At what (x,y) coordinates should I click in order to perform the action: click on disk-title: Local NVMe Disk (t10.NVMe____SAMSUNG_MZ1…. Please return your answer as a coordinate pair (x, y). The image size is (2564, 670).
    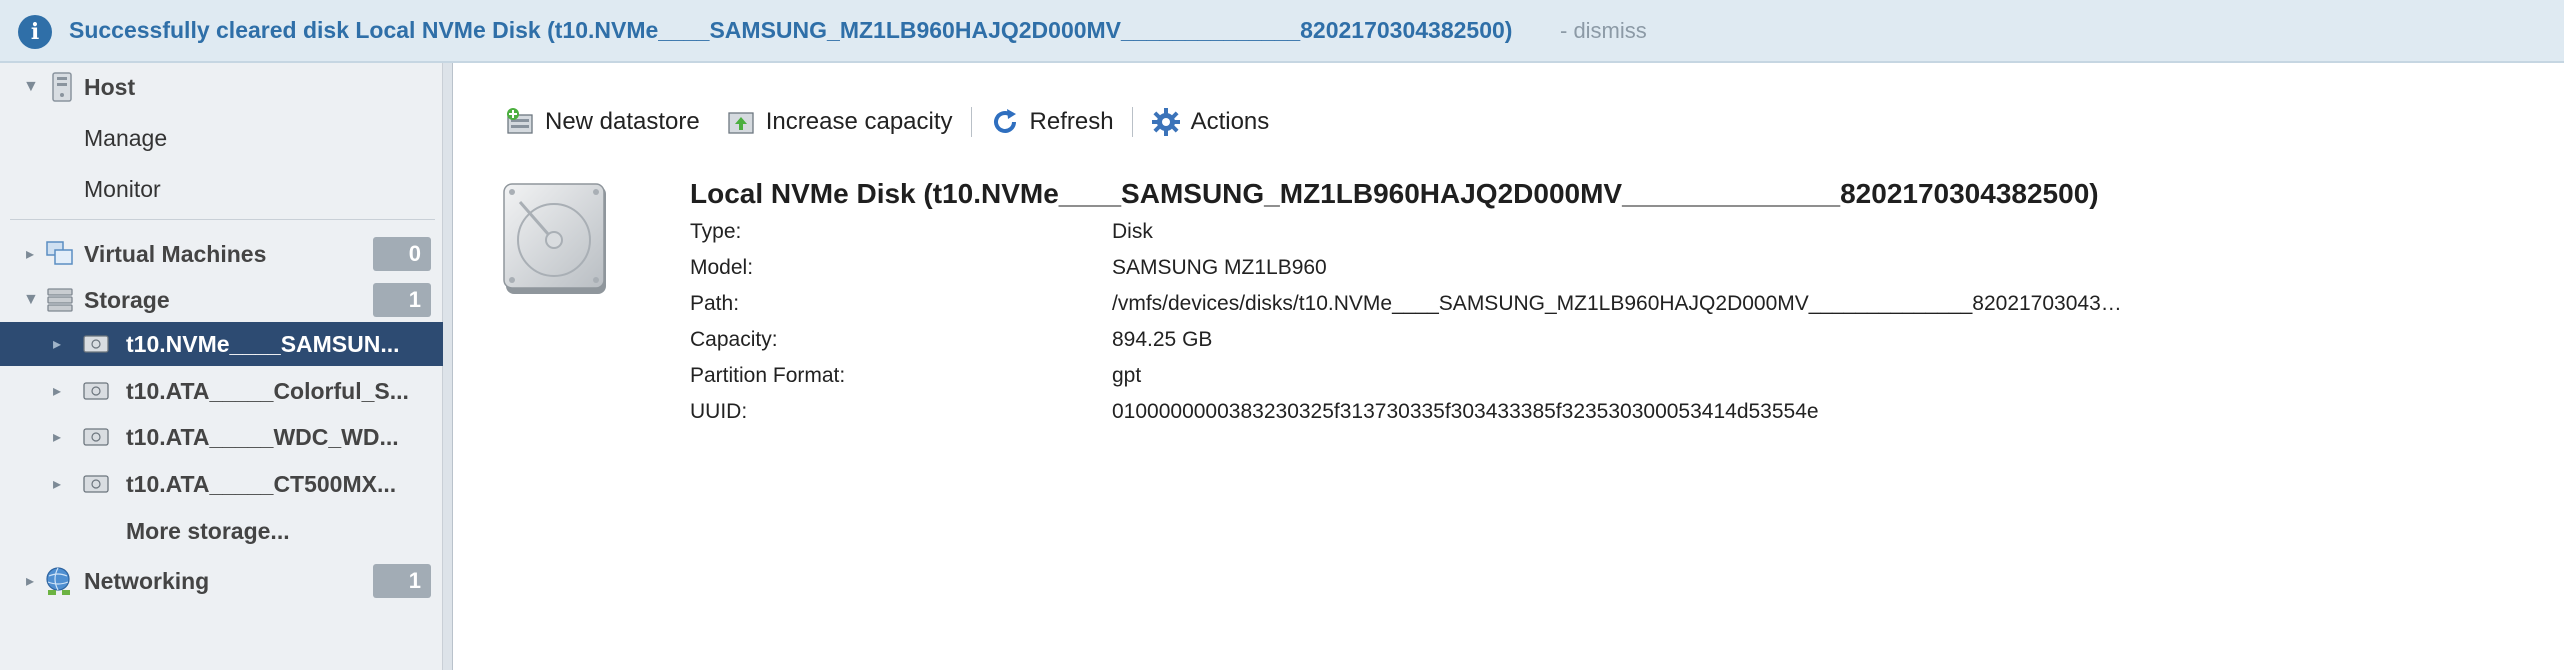
    Looking at the image, I should click on (1394, 193).